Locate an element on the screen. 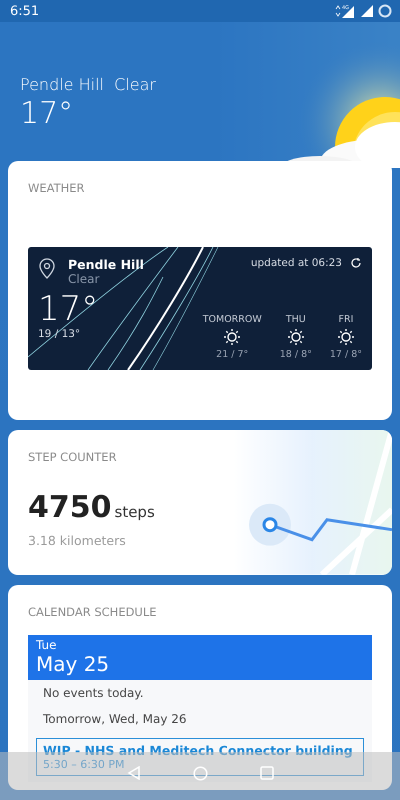  distance: 3.18 kilometers is located at coordinates (77, 540).